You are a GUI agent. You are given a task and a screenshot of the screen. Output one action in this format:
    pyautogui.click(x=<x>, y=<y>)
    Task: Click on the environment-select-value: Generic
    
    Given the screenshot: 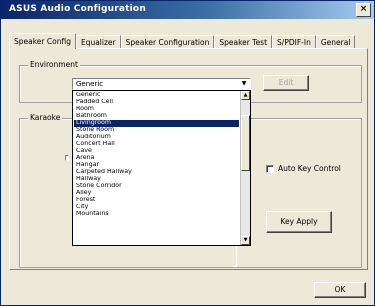 What is the action you would take?
    pyautogui.click(x=90, y=84)
    